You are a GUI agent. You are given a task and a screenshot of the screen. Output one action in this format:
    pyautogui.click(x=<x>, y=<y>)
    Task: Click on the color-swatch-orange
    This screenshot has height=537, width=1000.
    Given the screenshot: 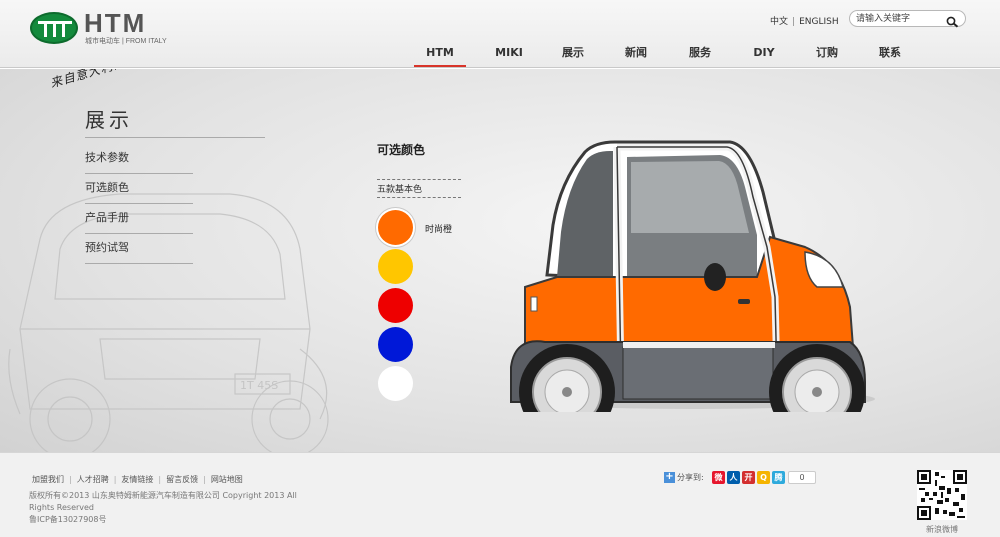 What is the action you would take?
    pyautogui.click(x=395, y=227)
    